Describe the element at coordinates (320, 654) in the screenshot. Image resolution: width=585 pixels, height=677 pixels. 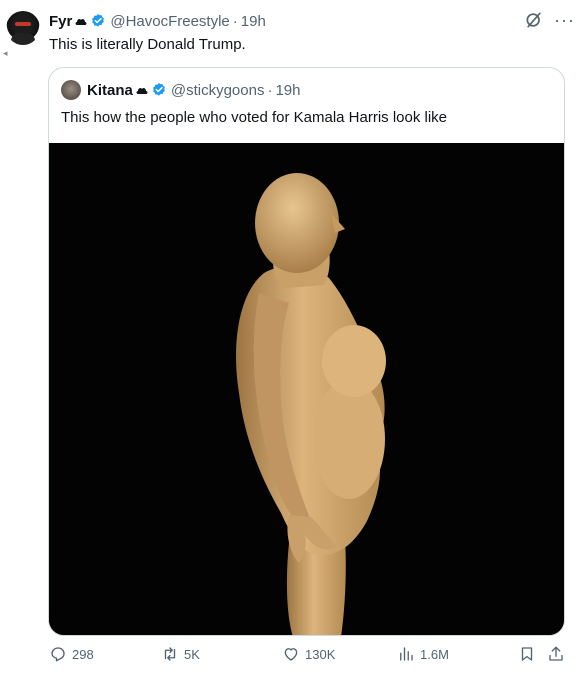
I see `like-count: 130K` at that location.